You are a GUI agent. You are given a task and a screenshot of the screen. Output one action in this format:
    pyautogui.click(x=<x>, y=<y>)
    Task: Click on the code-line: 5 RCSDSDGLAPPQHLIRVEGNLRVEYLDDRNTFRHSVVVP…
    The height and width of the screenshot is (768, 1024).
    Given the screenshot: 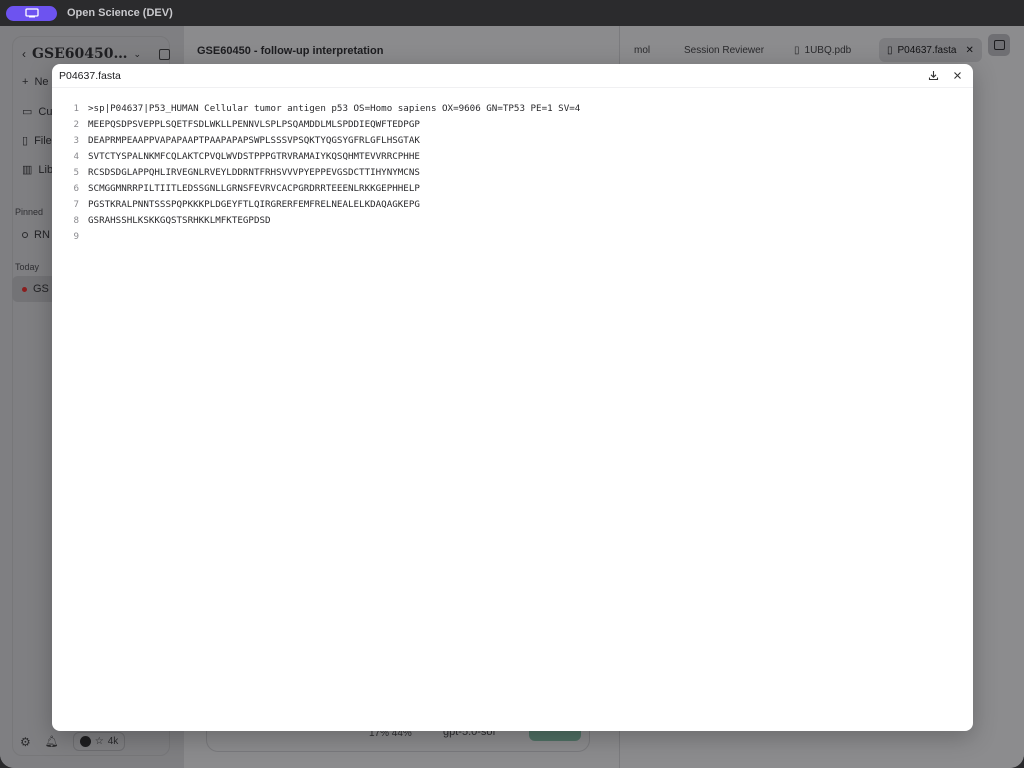 What is the action you would take?
    pyautogui.click(x=512, y=172)
    